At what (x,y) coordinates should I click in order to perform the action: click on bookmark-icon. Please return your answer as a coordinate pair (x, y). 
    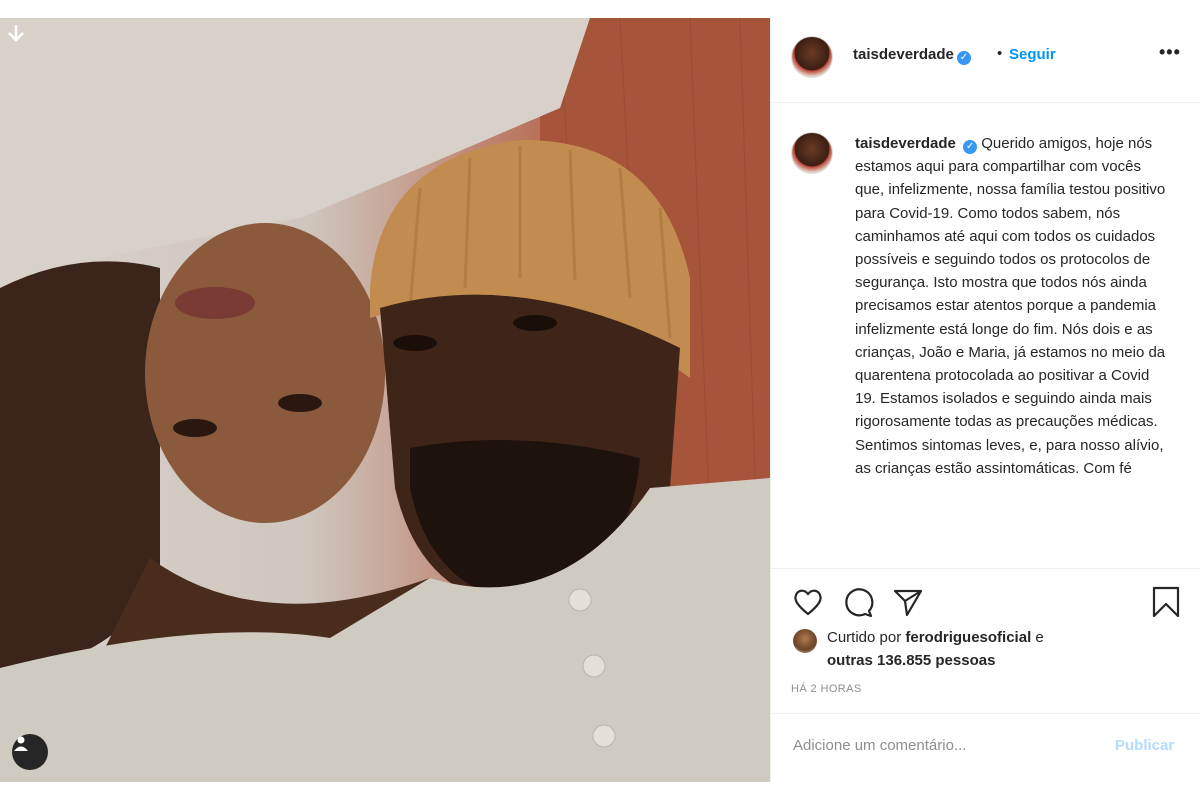
    Looking at the image, I should click on (1166, 602).